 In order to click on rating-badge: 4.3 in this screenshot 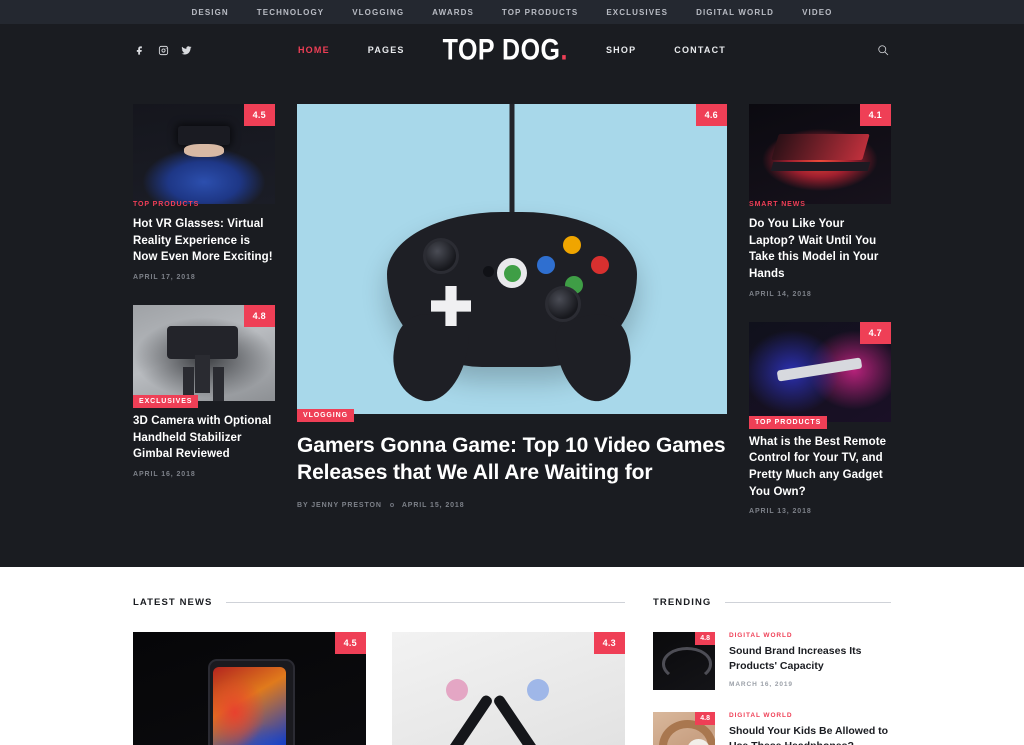, I will do `click(609, 643)`.